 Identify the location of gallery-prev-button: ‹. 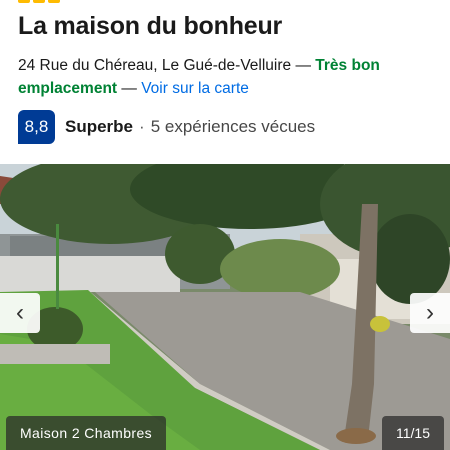
(20, 313).